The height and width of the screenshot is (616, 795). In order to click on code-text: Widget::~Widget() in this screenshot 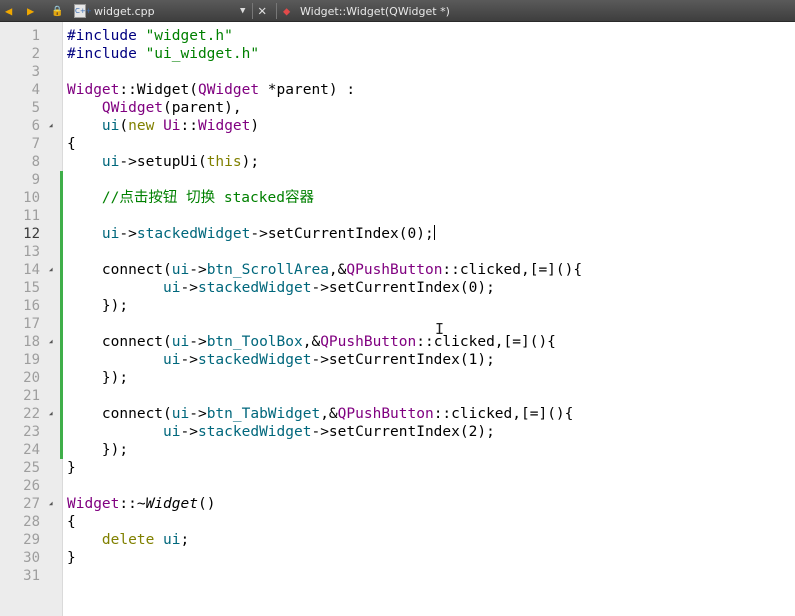, I will do `click(141, 504)`.